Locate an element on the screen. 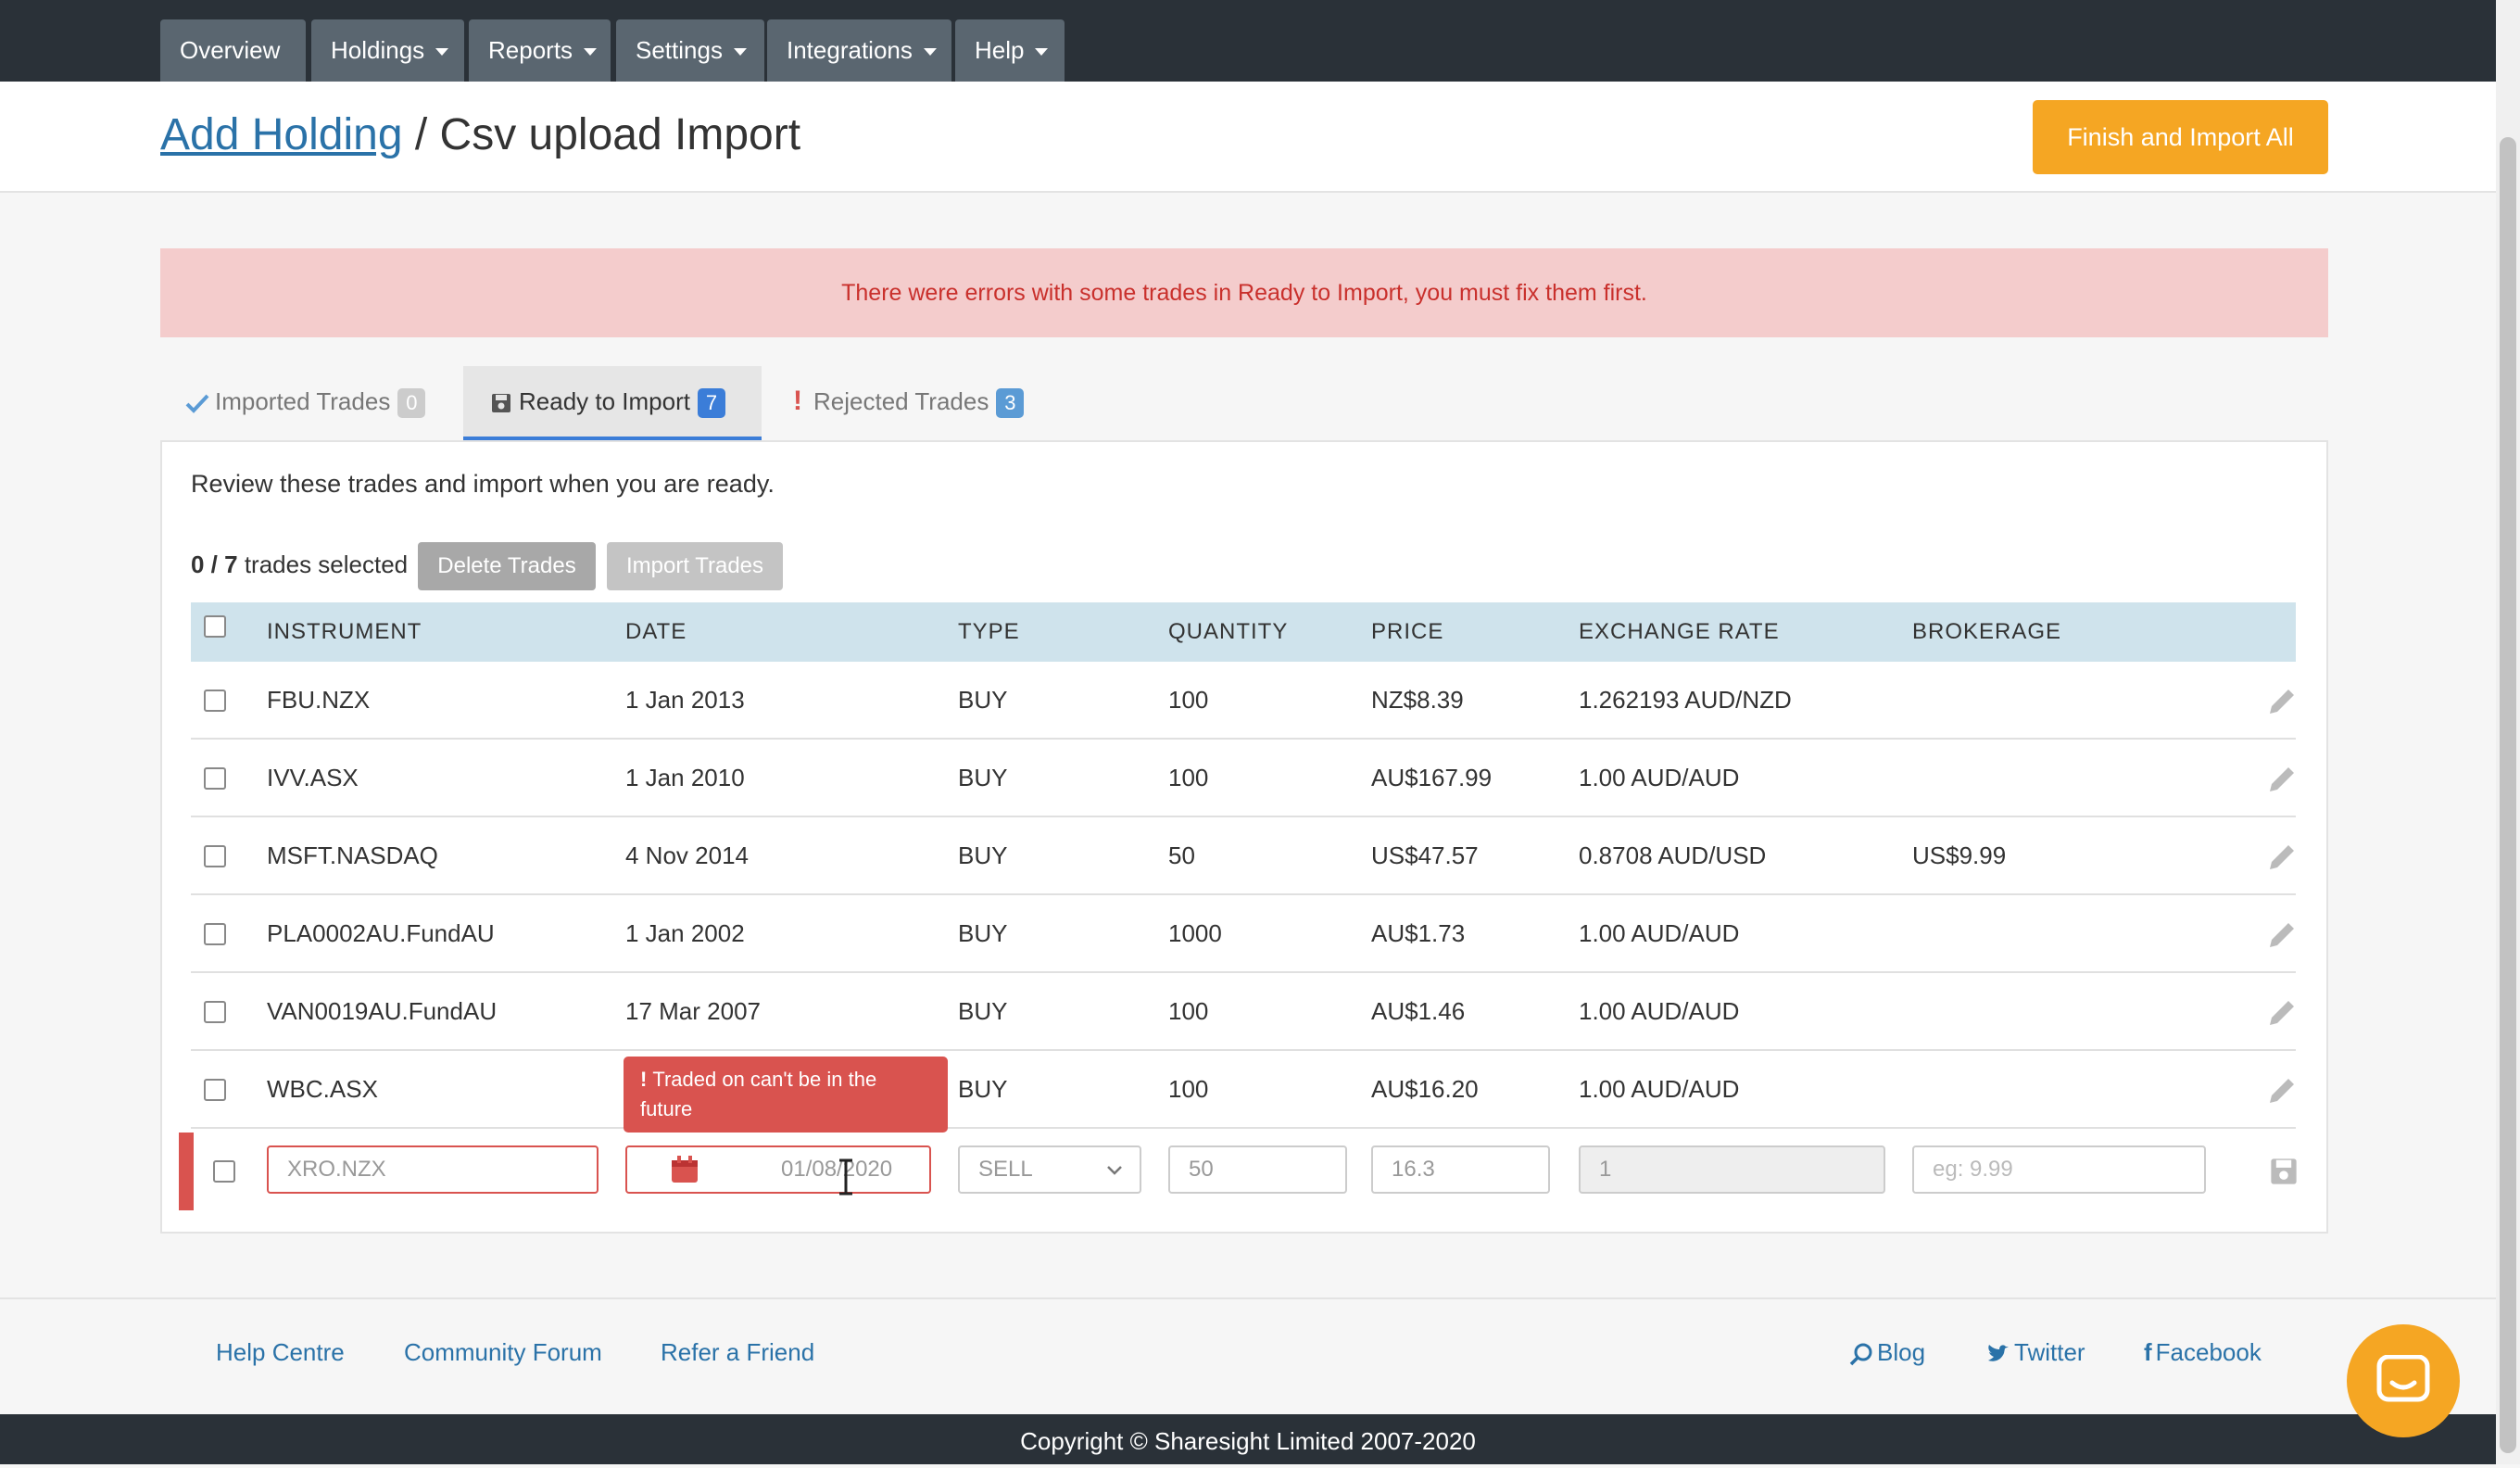  facebook-icon: f is located at coordinates (2148, 1352).